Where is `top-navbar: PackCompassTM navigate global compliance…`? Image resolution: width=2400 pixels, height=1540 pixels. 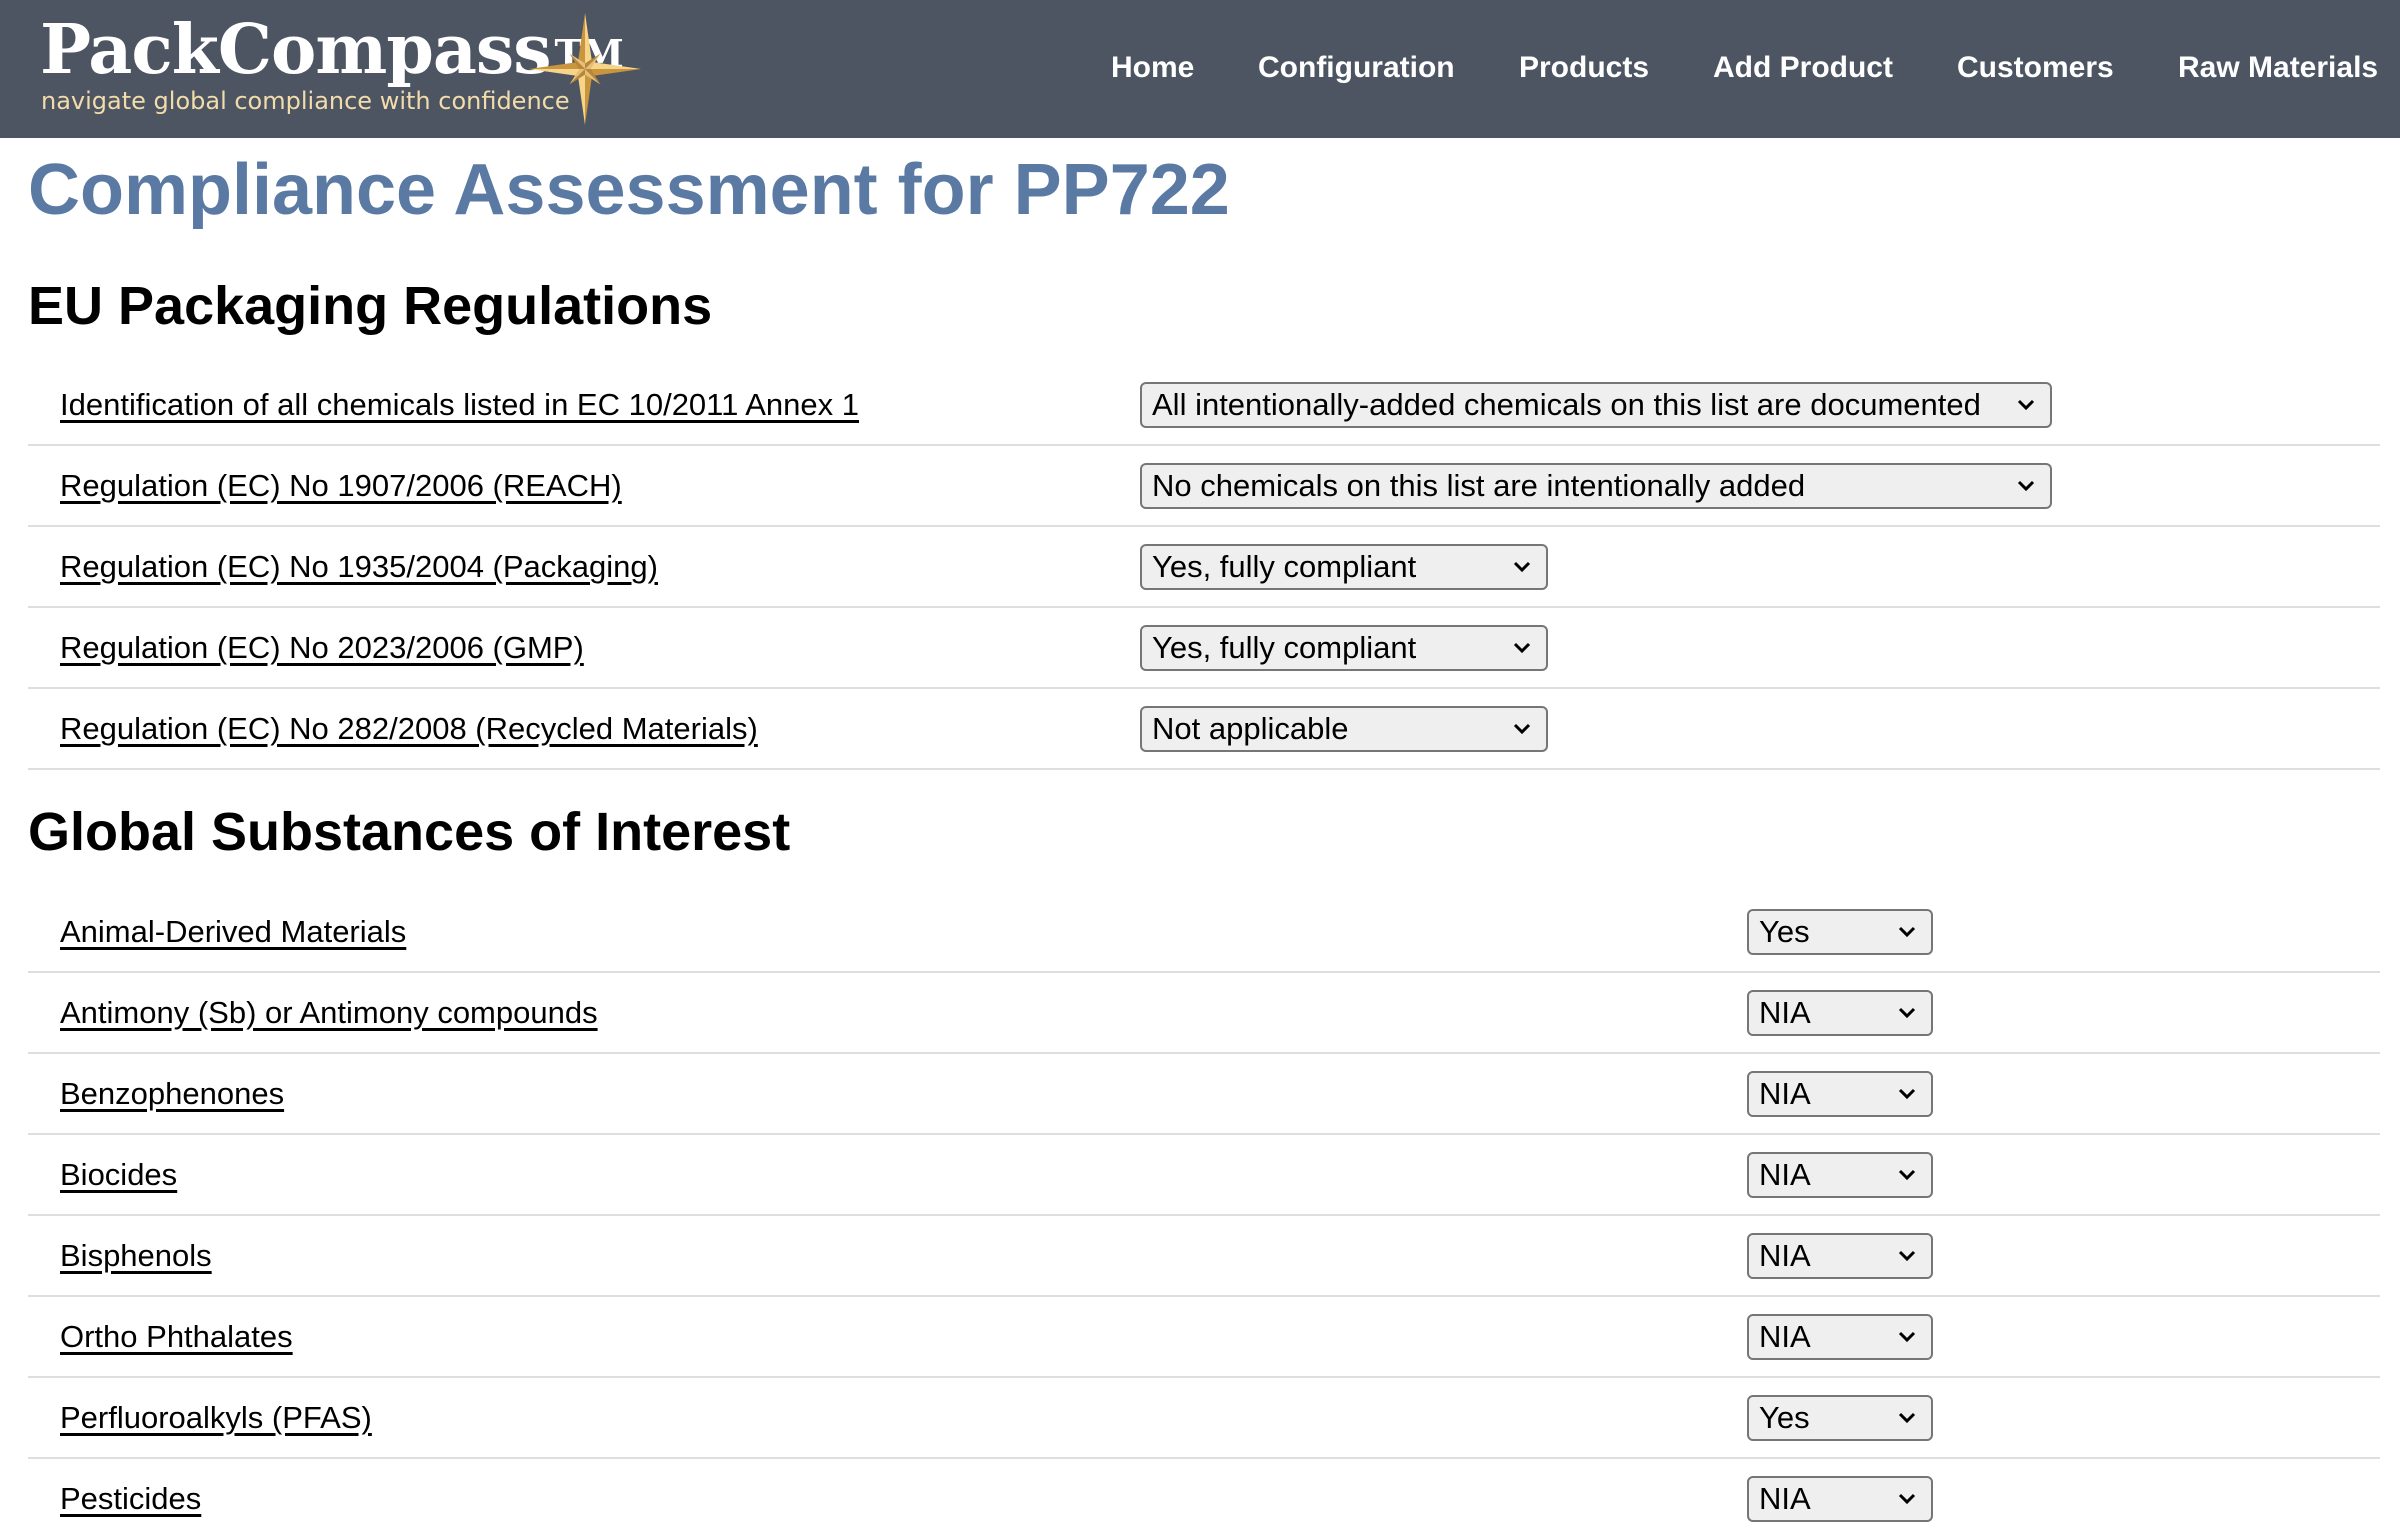 top-navbar: PackCompassTM navigate global compliance… is located at coordinates (1200, 69).